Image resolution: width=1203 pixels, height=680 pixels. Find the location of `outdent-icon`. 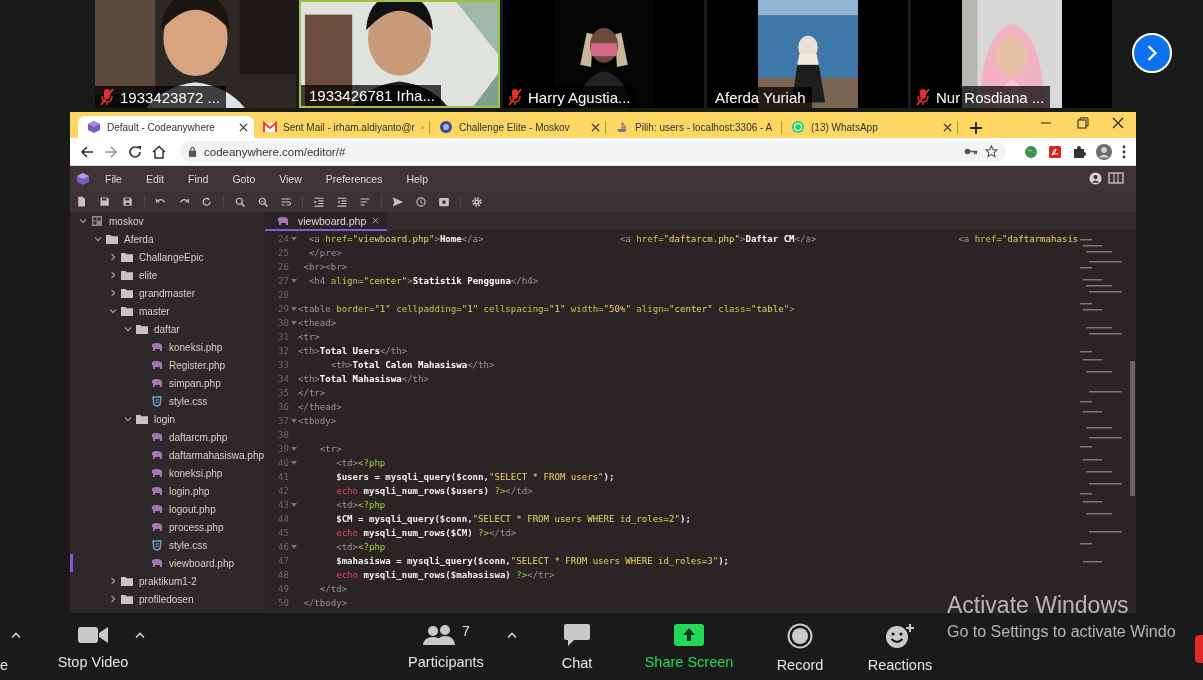

outdent-icon is located at coordinates (342, 201).